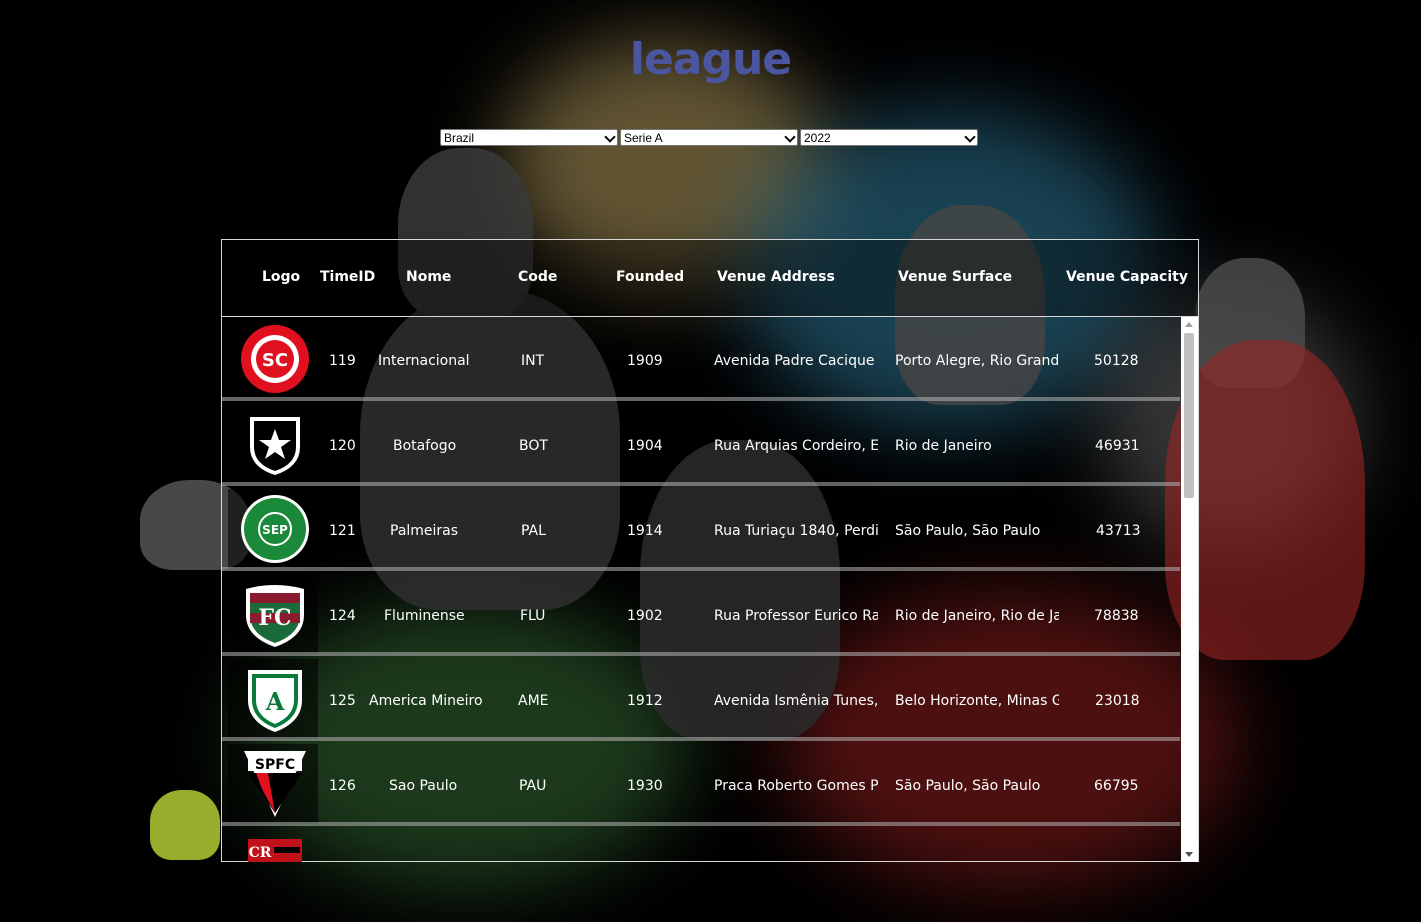 This screenshot has height=922, width=1421. I want to click on cell-code: PAU, so click(533, 786).